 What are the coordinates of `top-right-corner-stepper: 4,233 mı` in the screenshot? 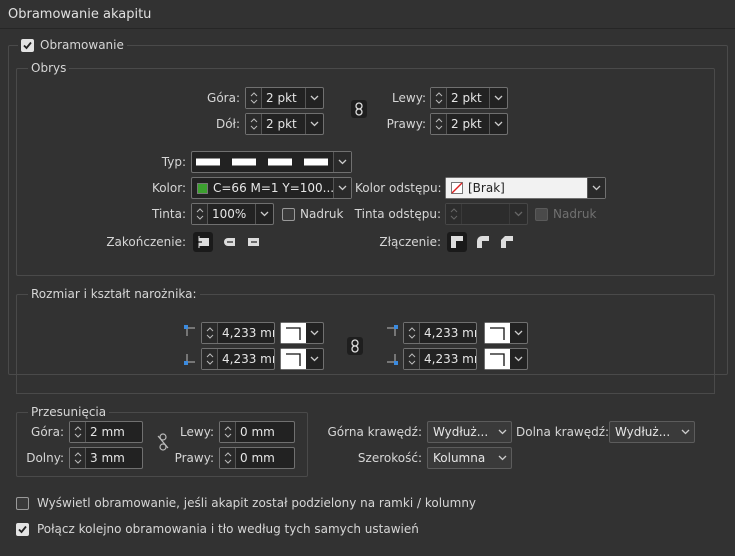 It's located at (440, 333).